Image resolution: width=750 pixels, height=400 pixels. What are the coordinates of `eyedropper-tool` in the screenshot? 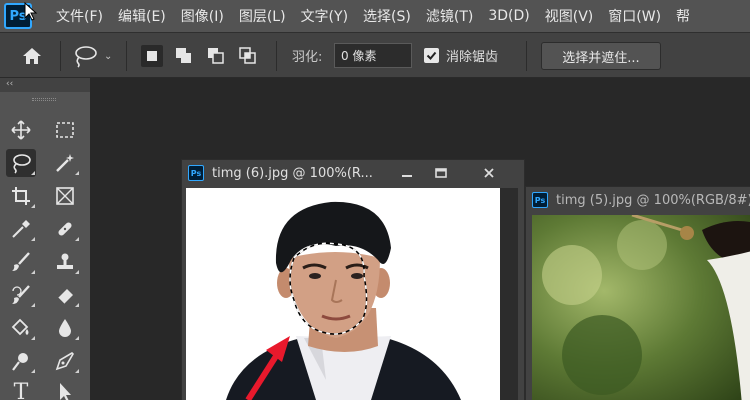 It's located at (21, 229).